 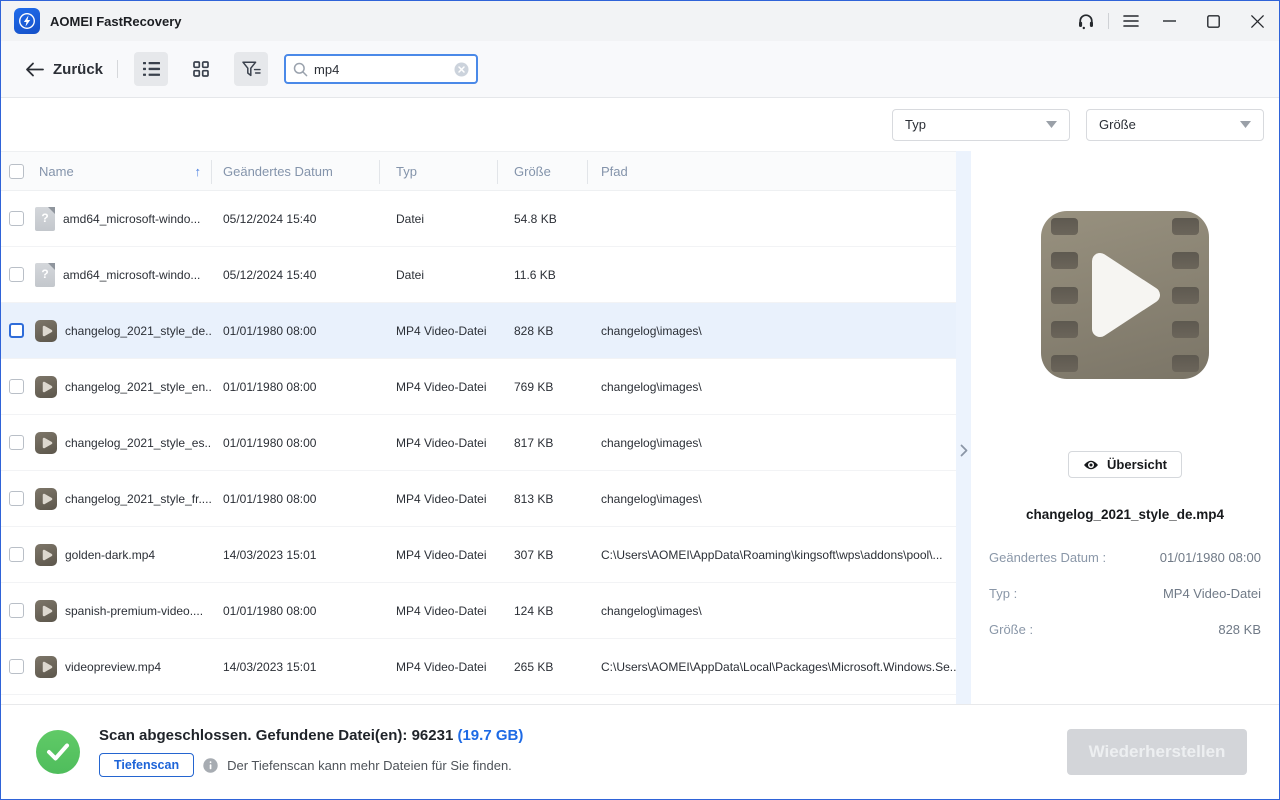 I want to click on toolbar: Zurück, so click(x=640, y=69).